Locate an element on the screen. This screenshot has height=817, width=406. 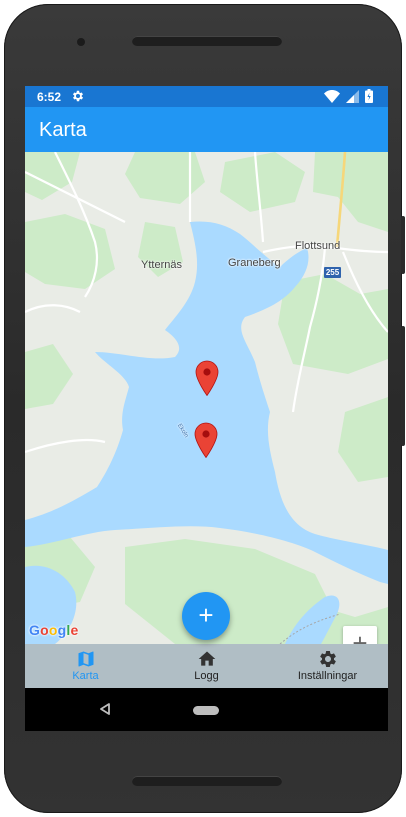
zoom-controls: + − is located at coordinates (360, 635).